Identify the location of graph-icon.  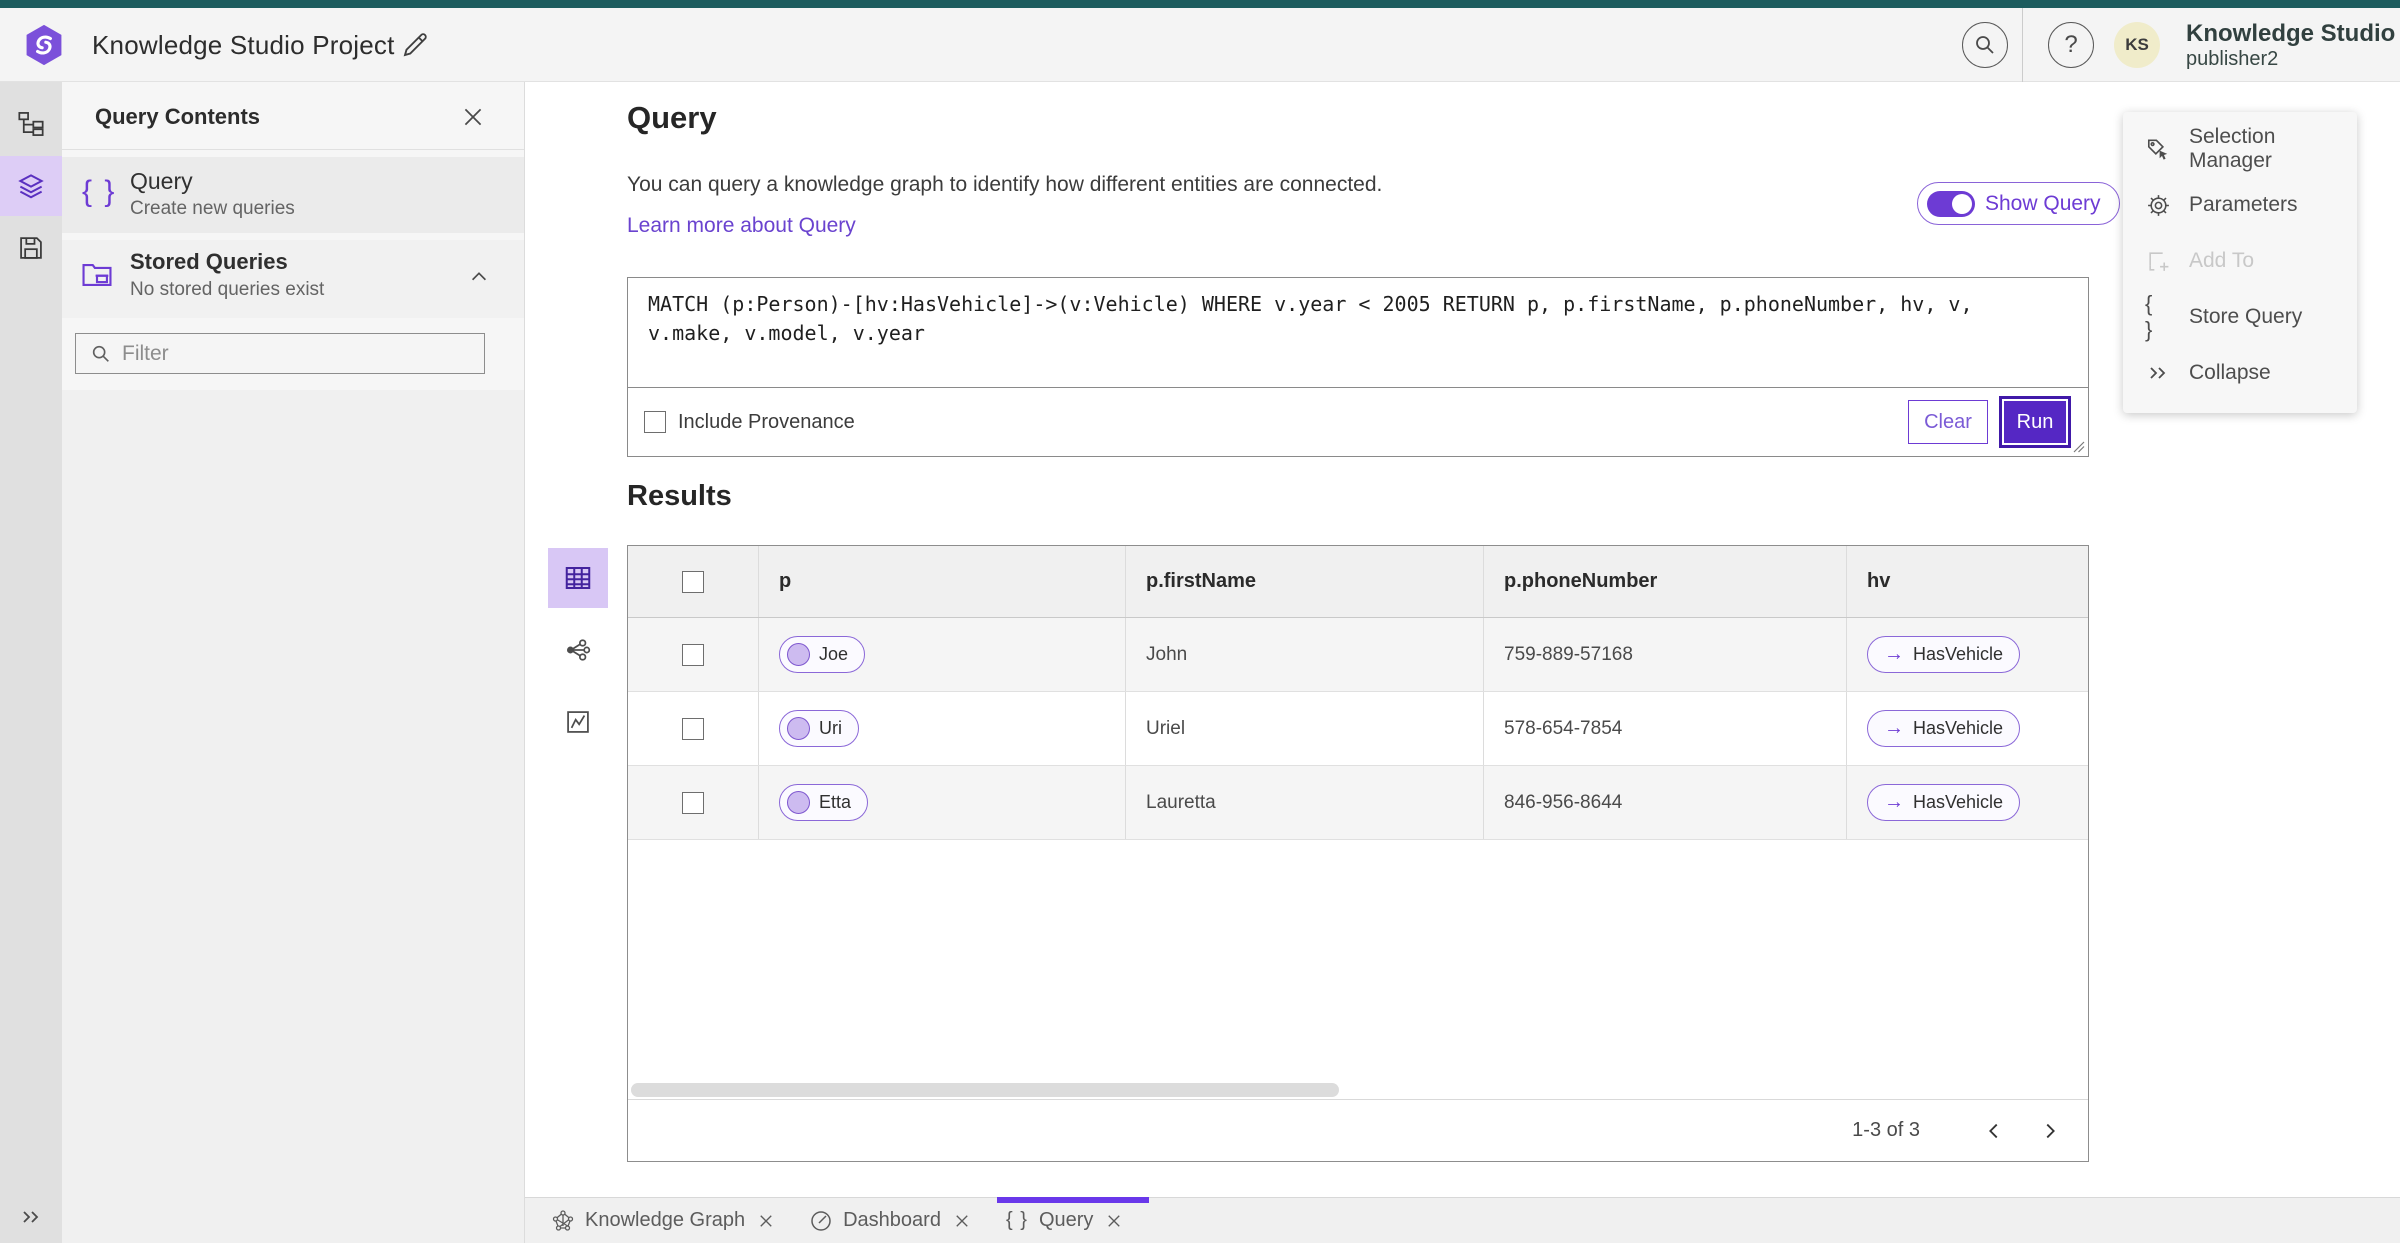
(578, 650).